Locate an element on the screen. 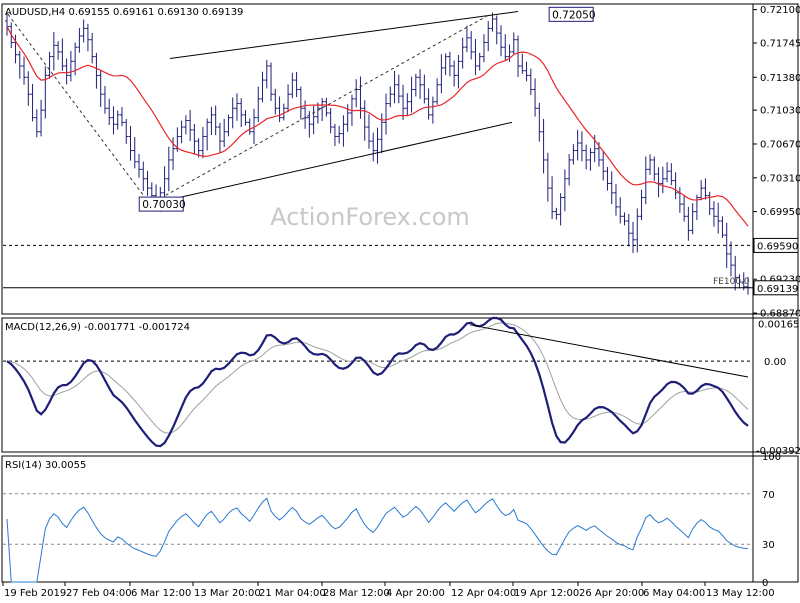  rsi-tick-label: 70 is located at coordinates (768, 495).